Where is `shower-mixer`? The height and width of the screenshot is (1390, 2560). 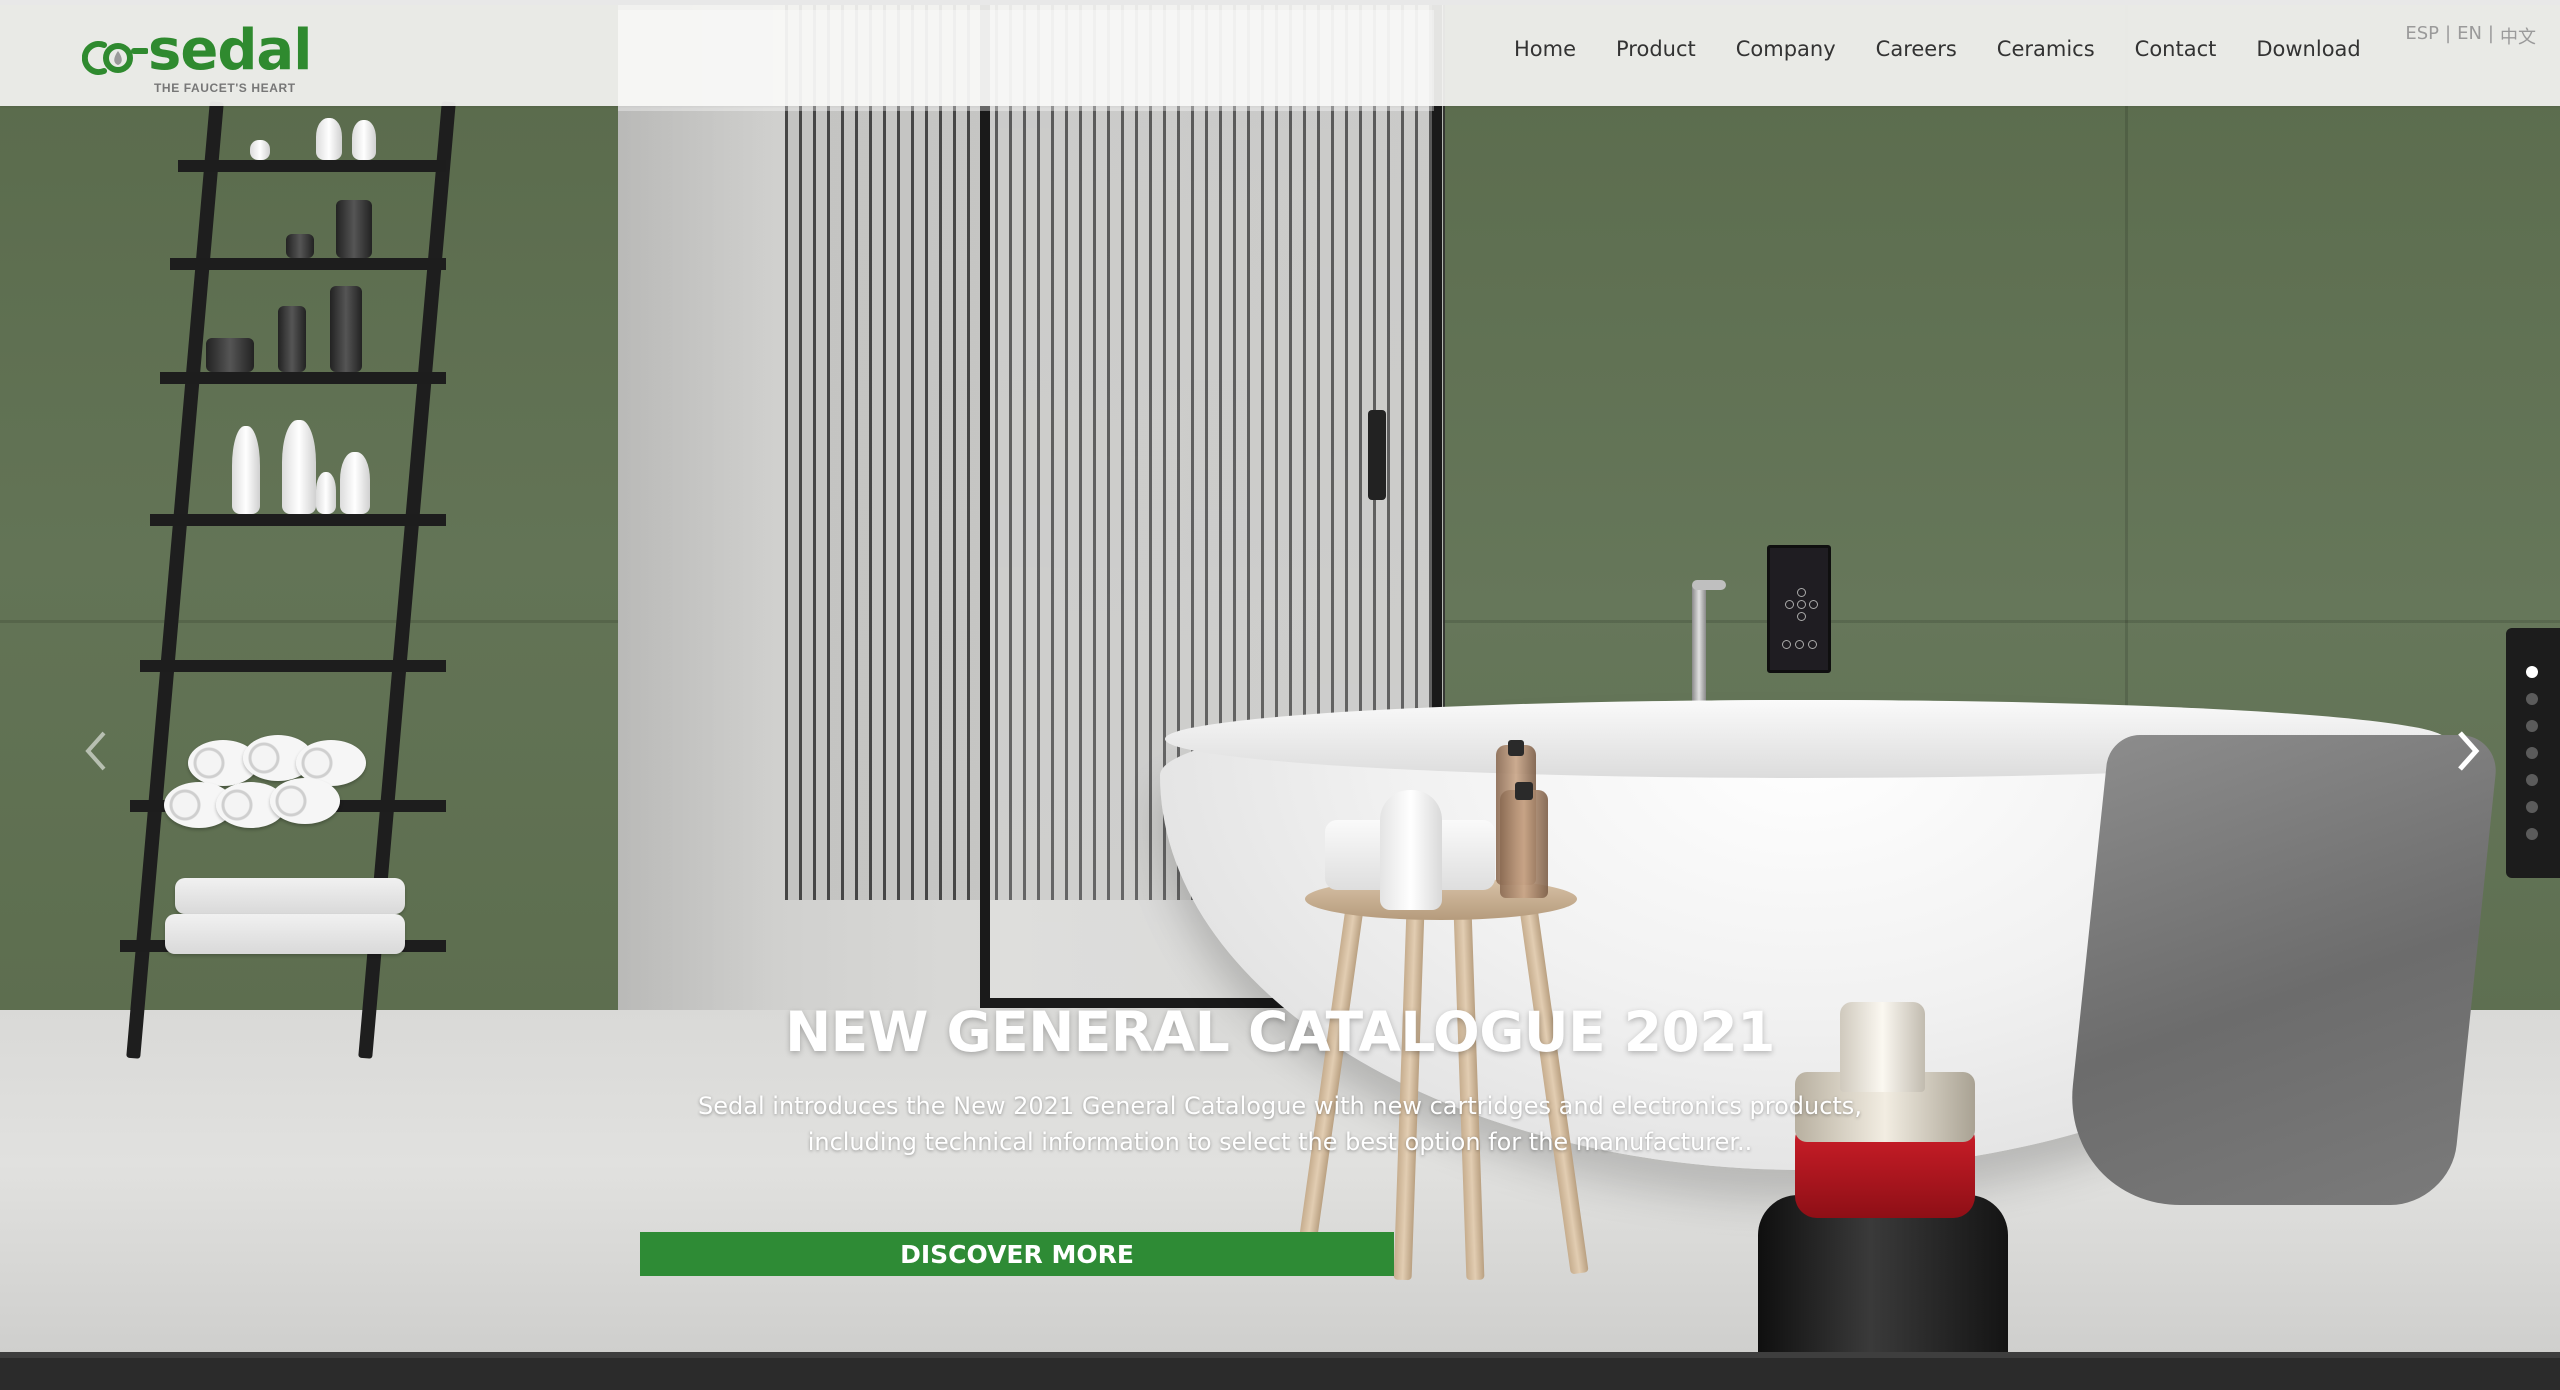
shower-mixer is located at coordinates (1377, 455).